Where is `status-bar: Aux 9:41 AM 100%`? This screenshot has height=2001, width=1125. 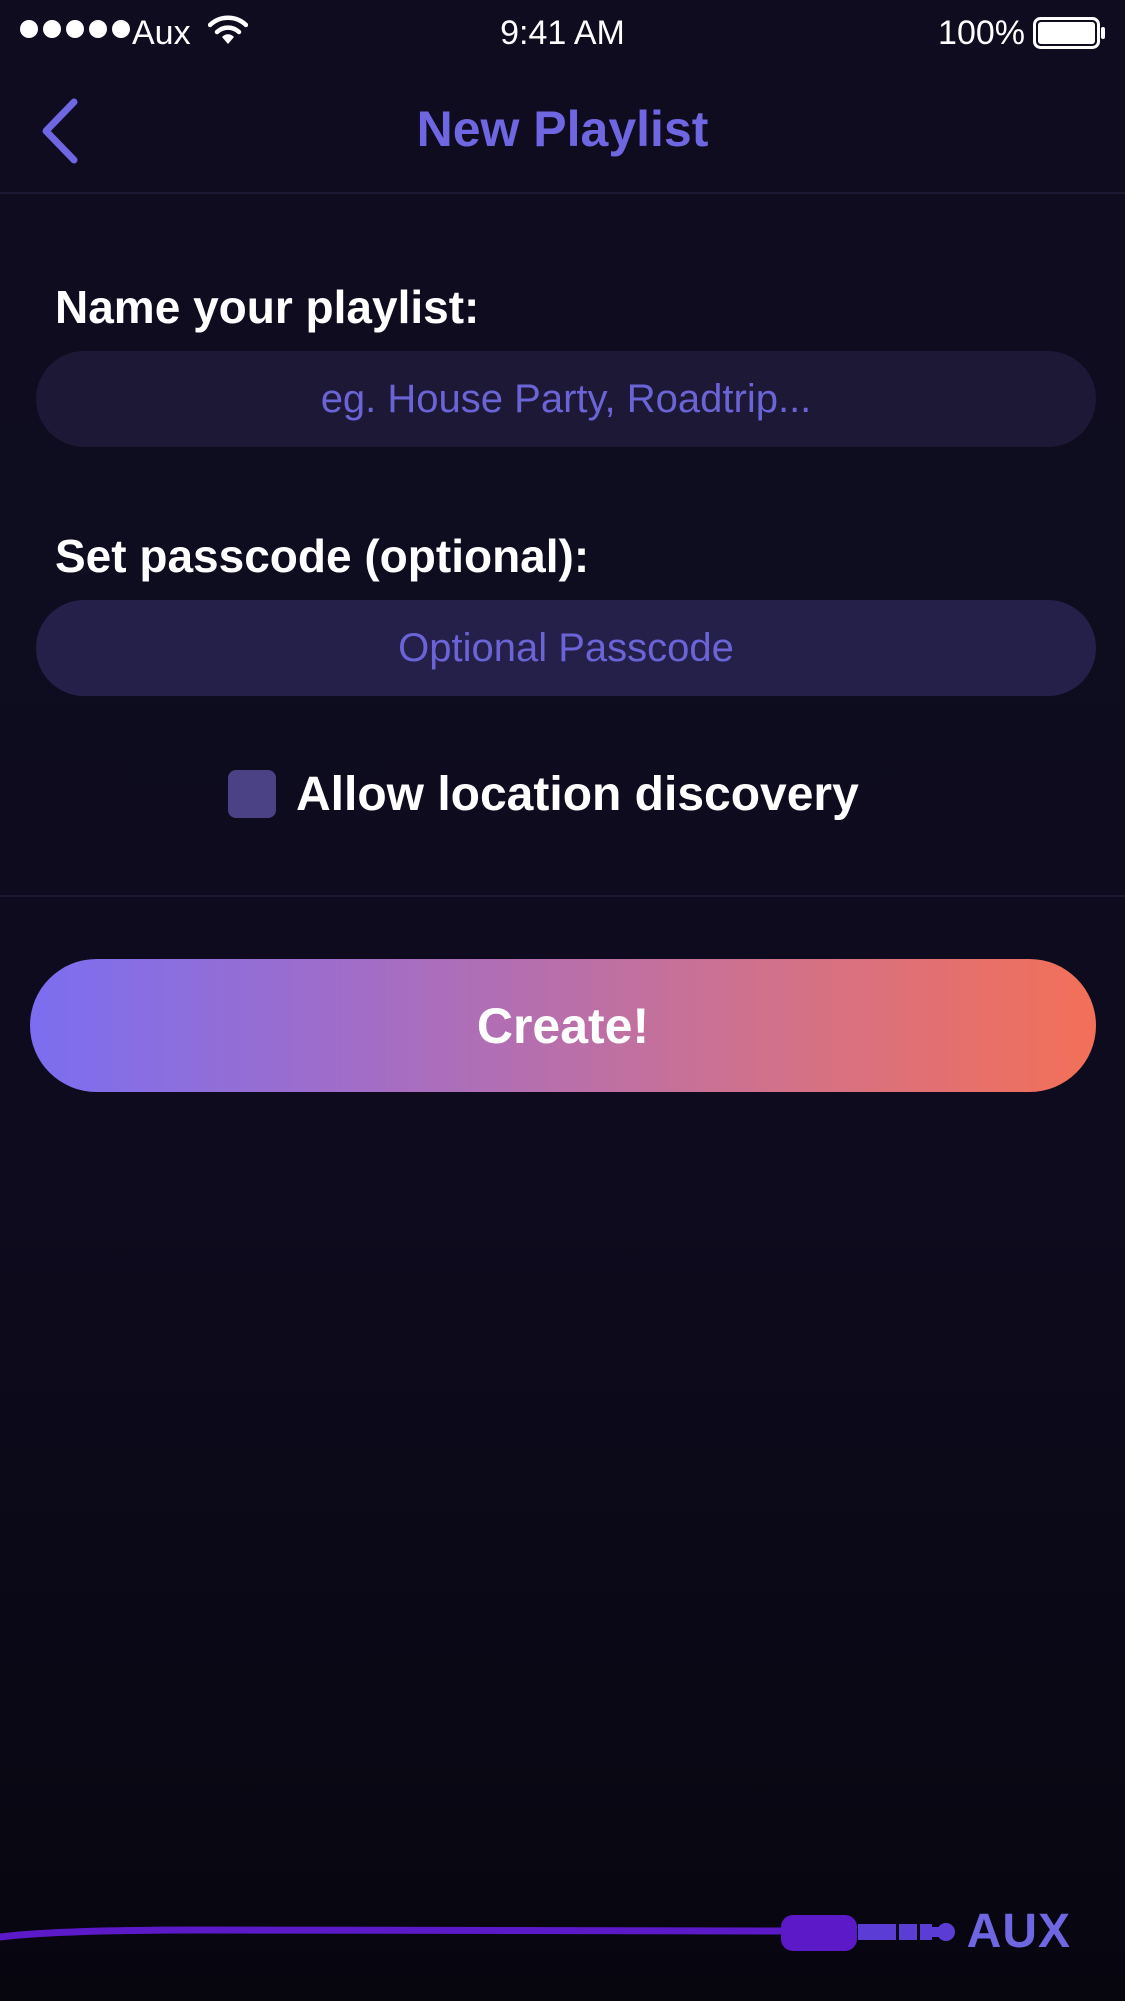
status-bar: Aux 9:41 AM 100% is located at coordinates (562, 33).